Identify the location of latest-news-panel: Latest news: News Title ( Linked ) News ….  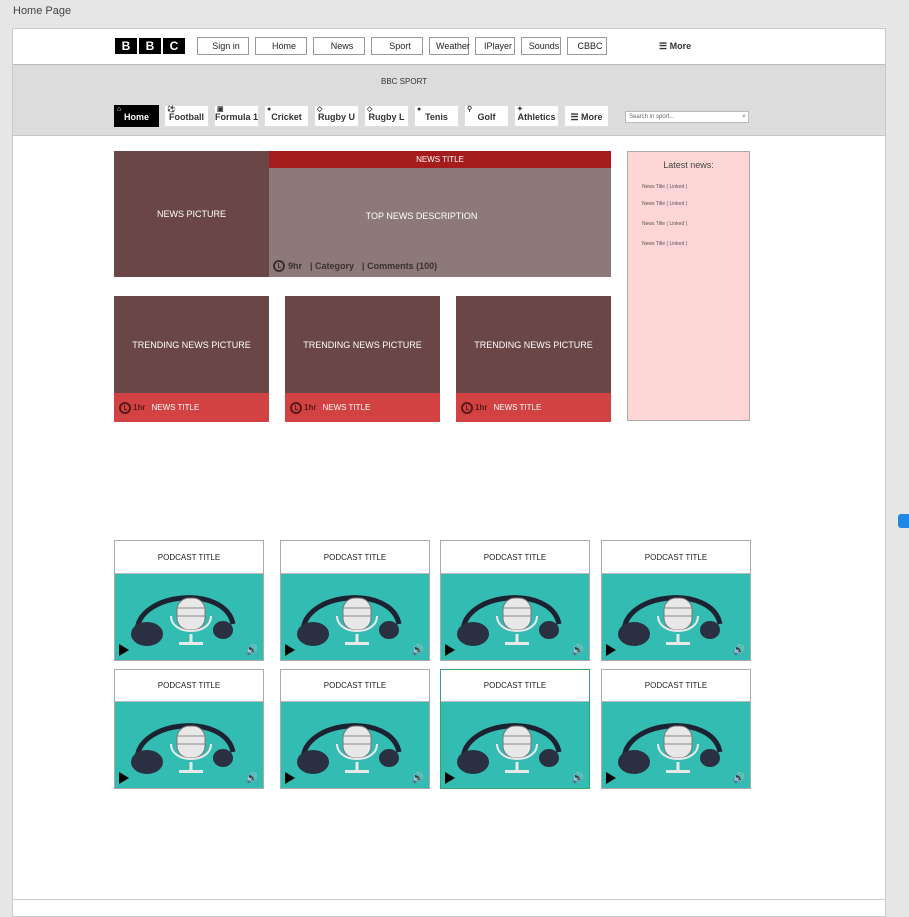
(688, 286).